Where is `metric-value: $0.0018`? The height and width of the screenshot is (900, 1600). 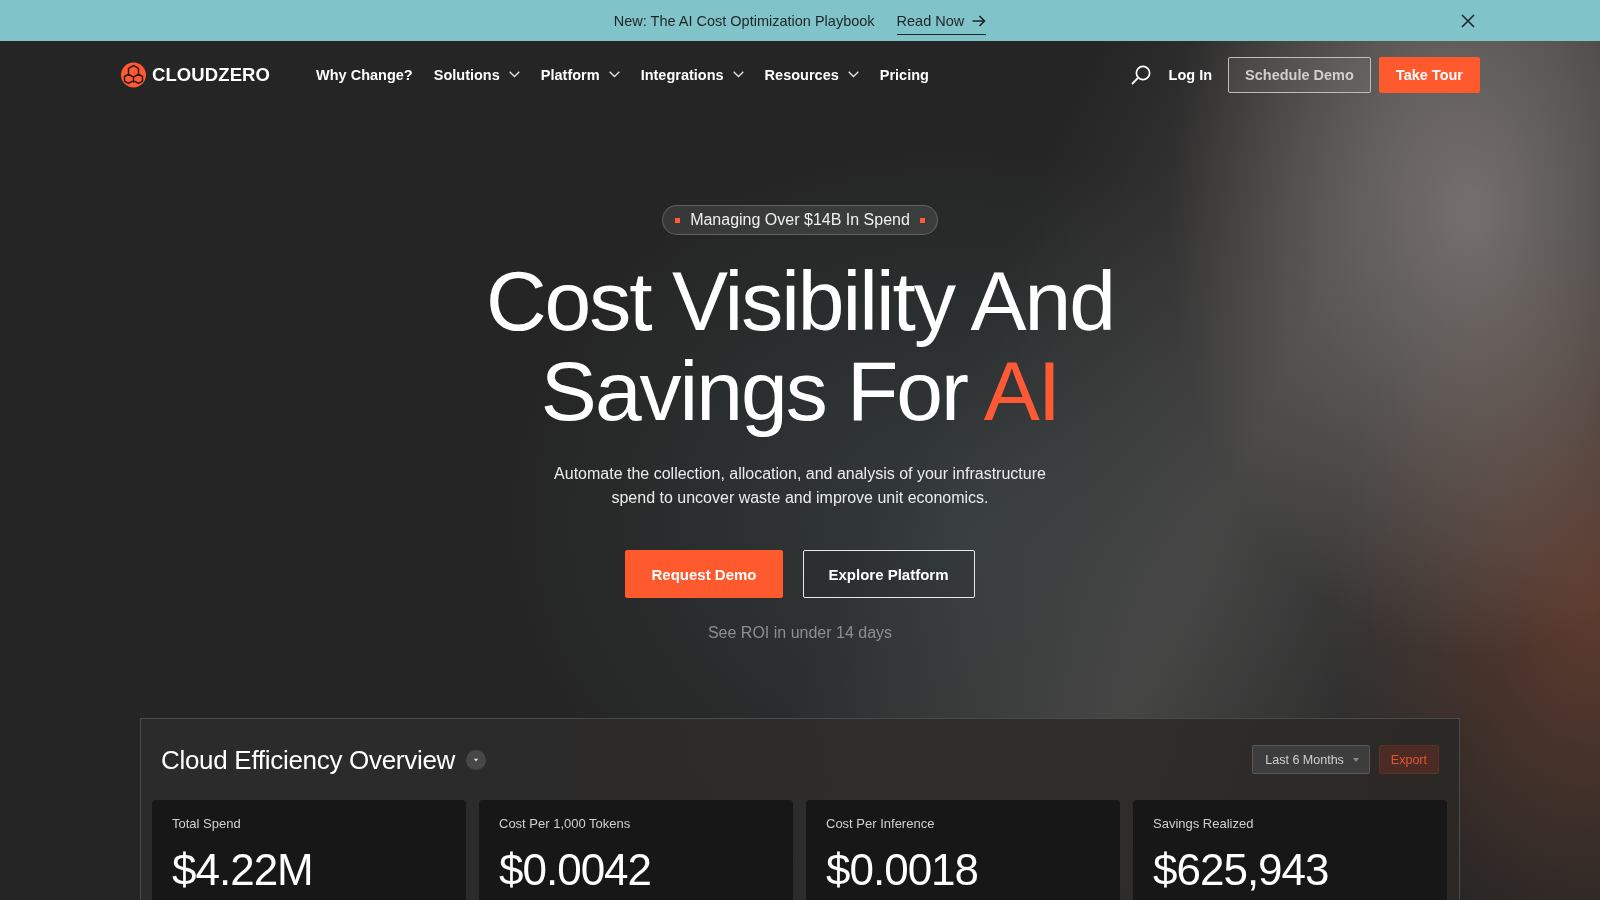 metric-value: $0.0018 is located at coordinates (903, 870).